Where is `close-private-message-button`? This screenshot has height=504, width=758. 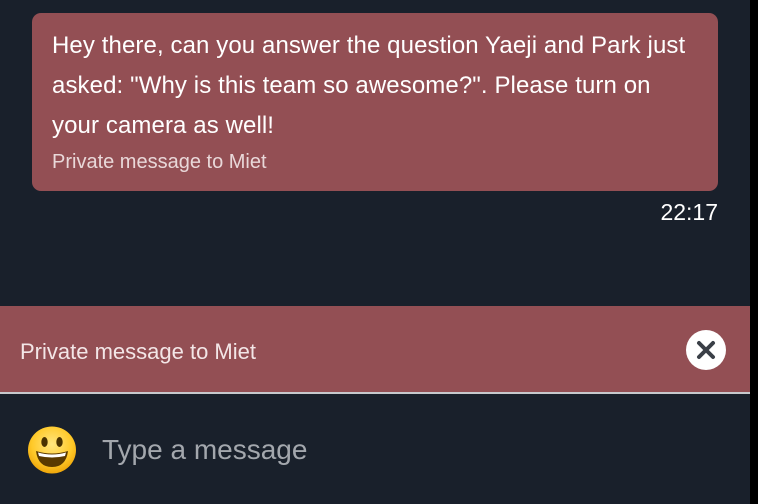
close-private-message-button is located at coordinates (706, 350).